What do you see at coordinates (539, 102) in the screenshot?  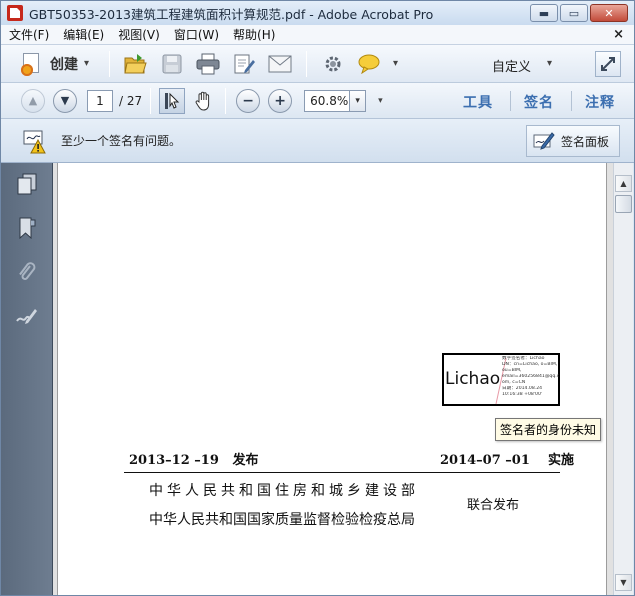 I see `sign-pane-tab: 签名` at bounding box center [539, 102].